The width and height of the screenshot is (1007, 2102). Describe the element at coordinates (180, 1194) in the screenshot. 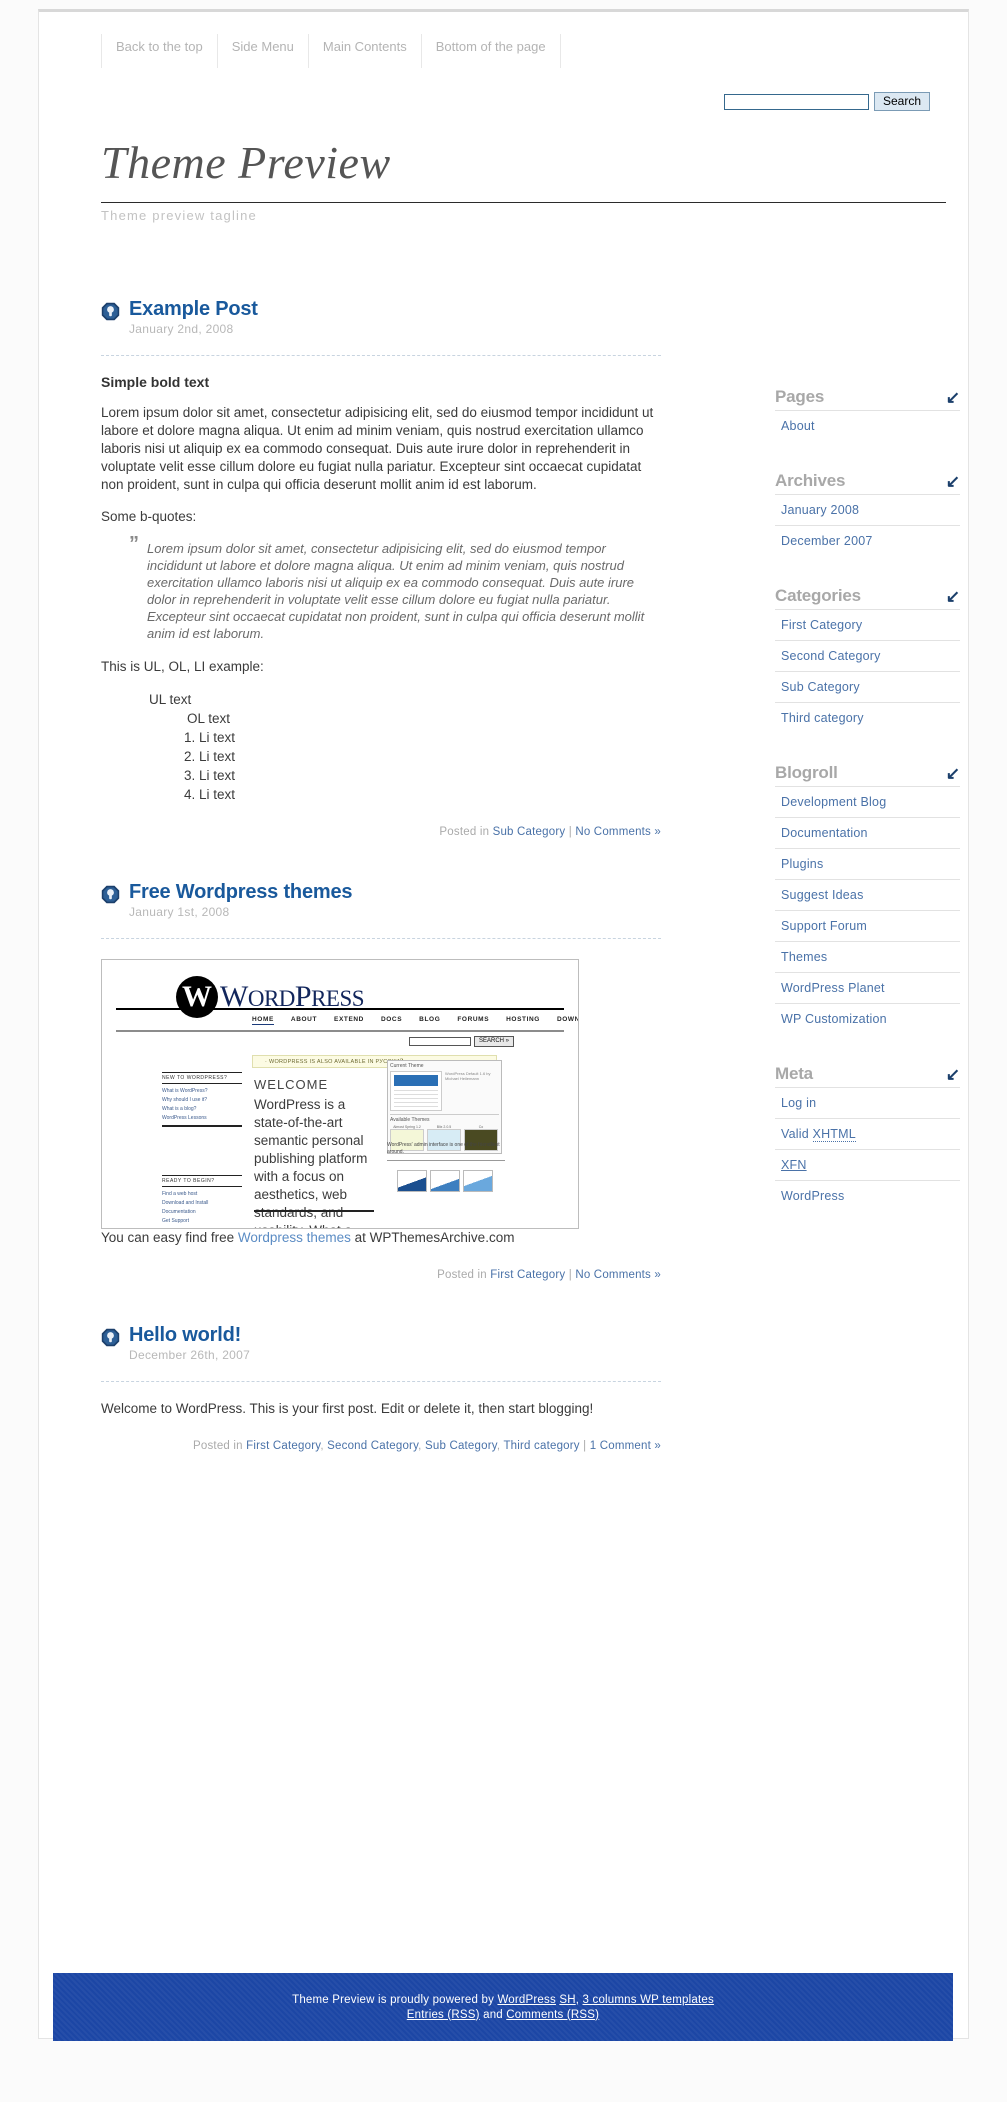

I see `wp-left-item: Find a web host` at that location.